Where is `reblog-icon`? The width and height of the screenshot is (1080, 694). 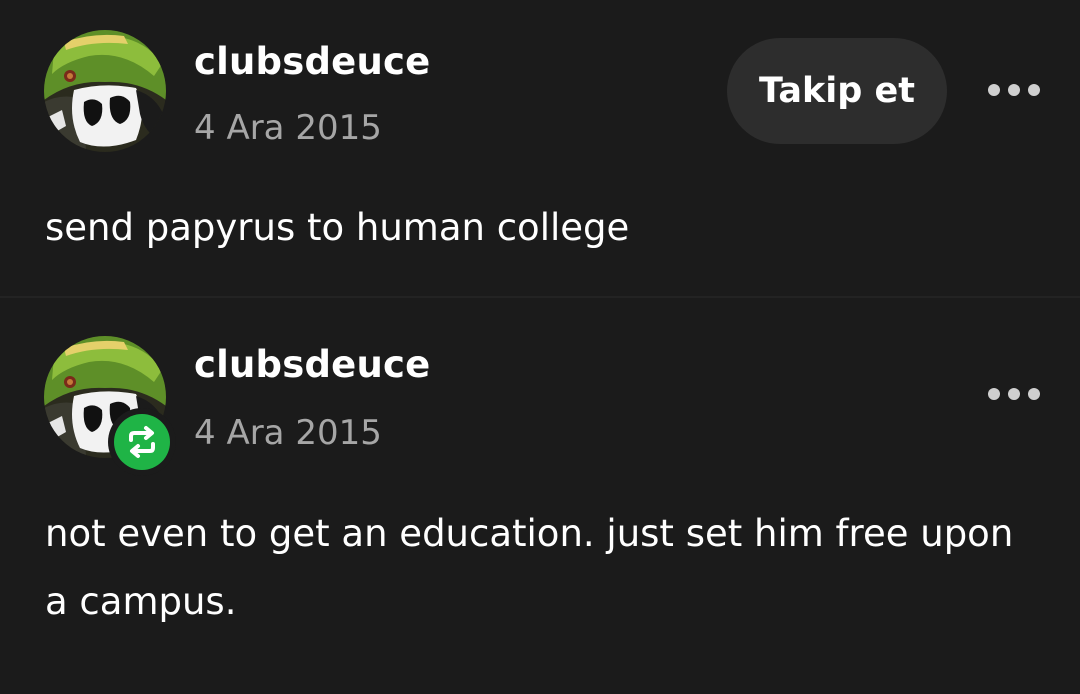
reblog-icon is located at coordinates (142, 442).